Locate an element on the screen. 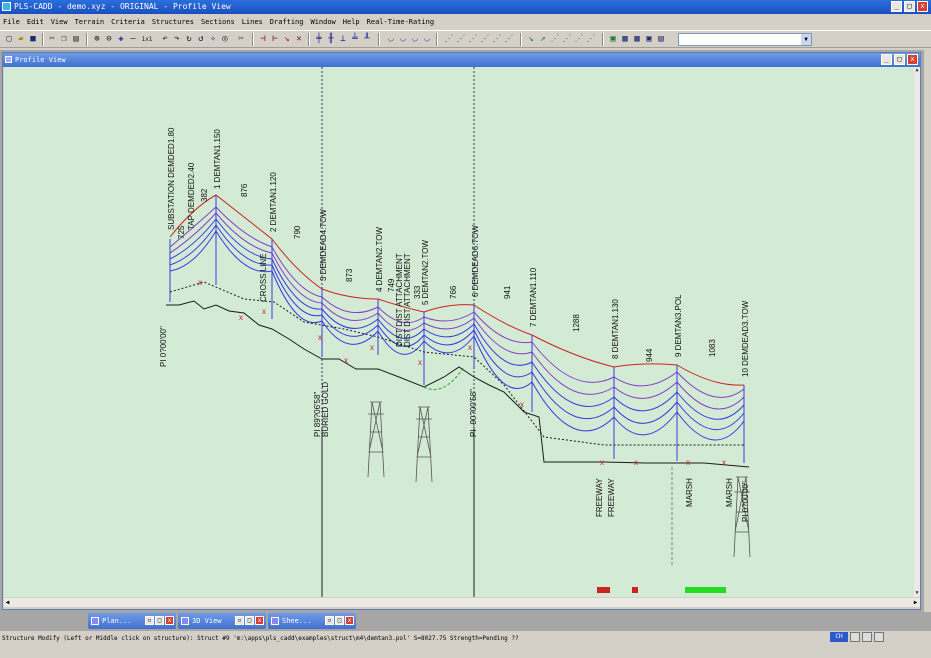 This screenshot has width=931, height=658. scroll-down-icon: ▼ is located at coordinates (917, 593).